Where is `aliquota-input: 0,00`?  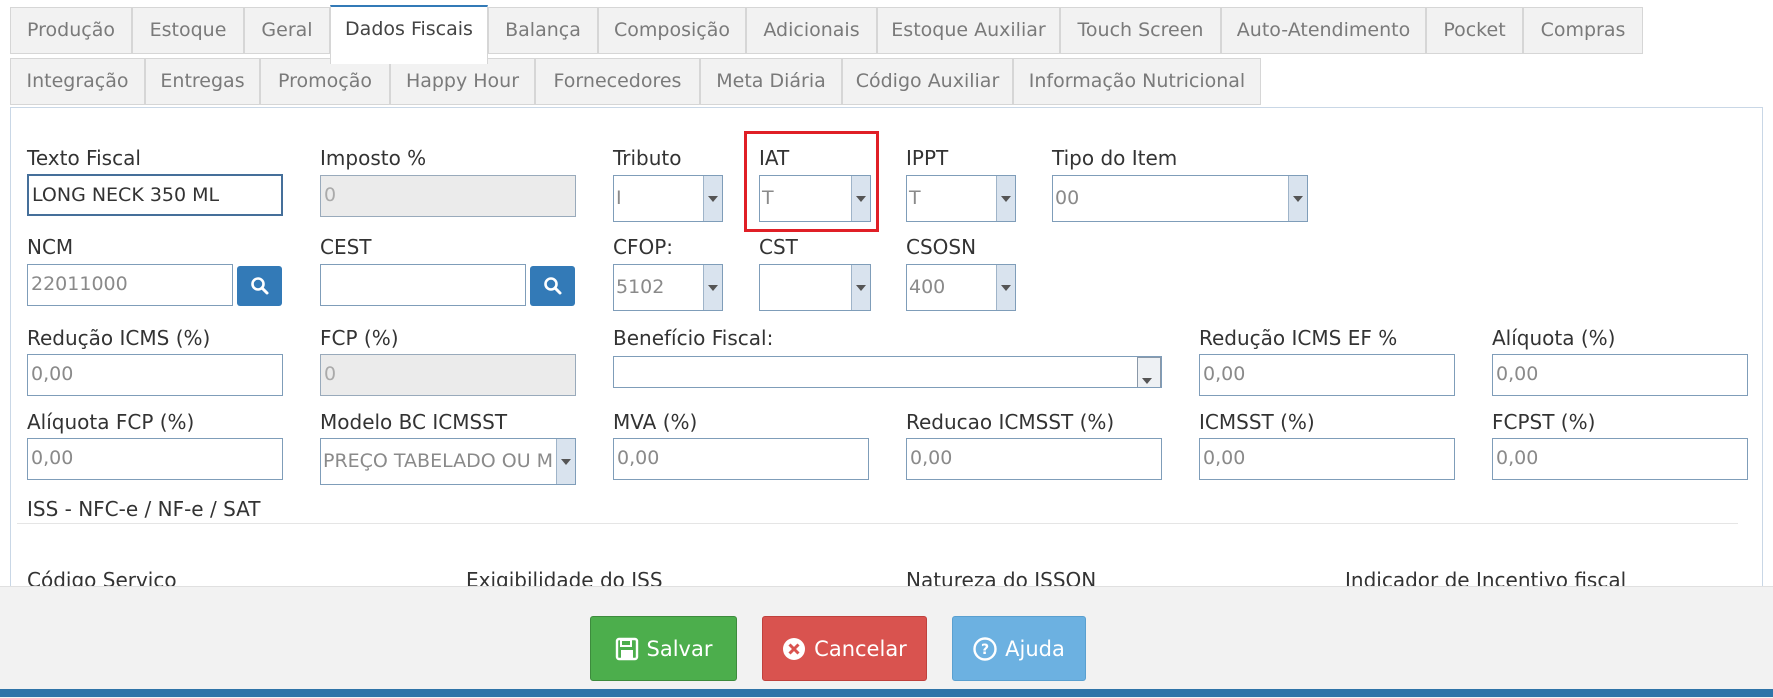 aliquota-input: 0,00 is located at coordinates (1620, 375).